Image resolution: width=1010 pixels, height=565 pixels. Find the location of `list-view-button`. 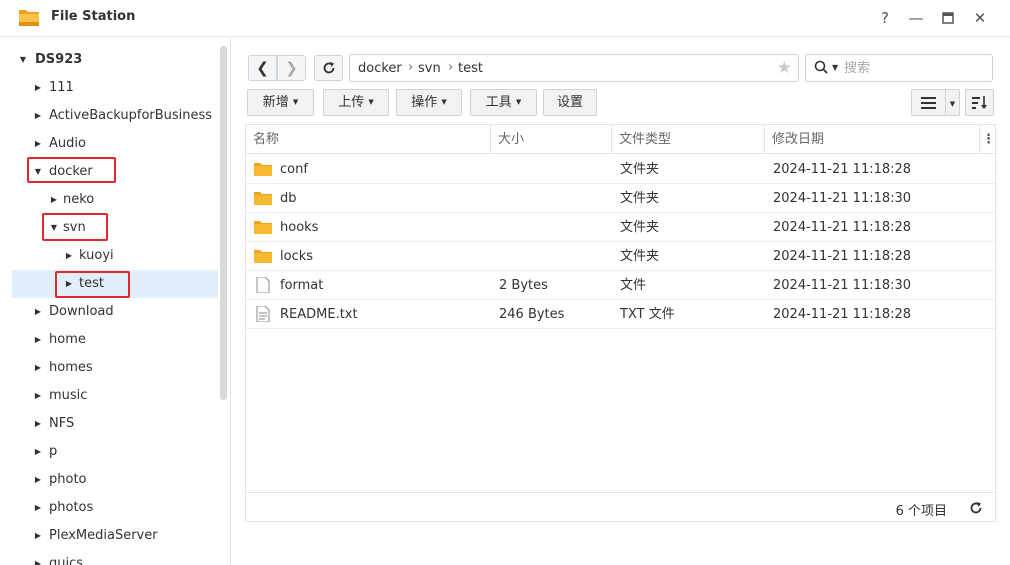

list-view-button is located at coordinates (928, 102).